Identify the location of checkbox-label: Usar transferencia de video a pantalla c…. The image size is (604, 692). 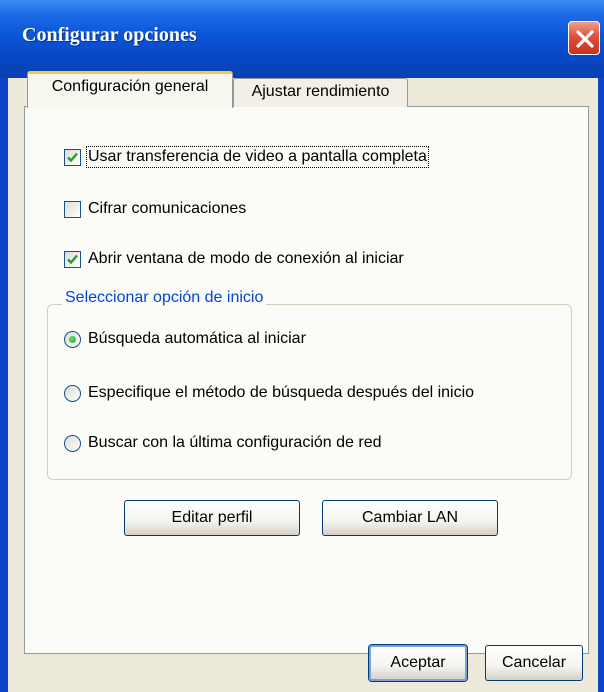
(257, 157).